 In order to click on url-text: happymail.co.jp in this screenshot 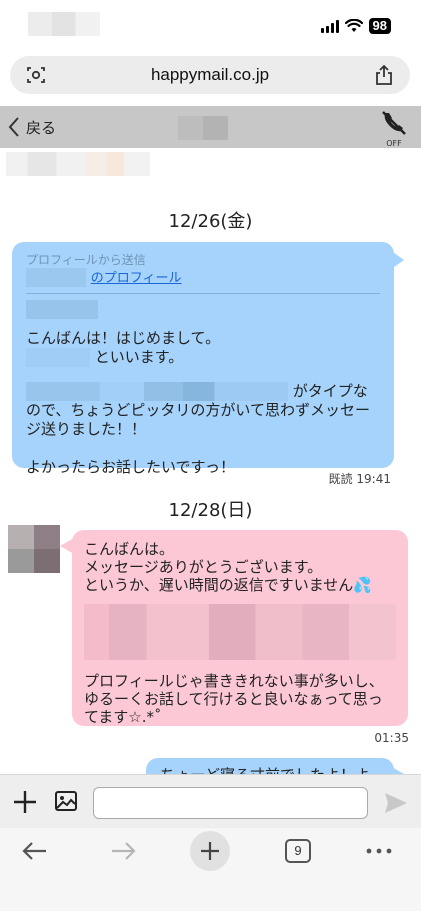, I will do `click(210, 75)`.